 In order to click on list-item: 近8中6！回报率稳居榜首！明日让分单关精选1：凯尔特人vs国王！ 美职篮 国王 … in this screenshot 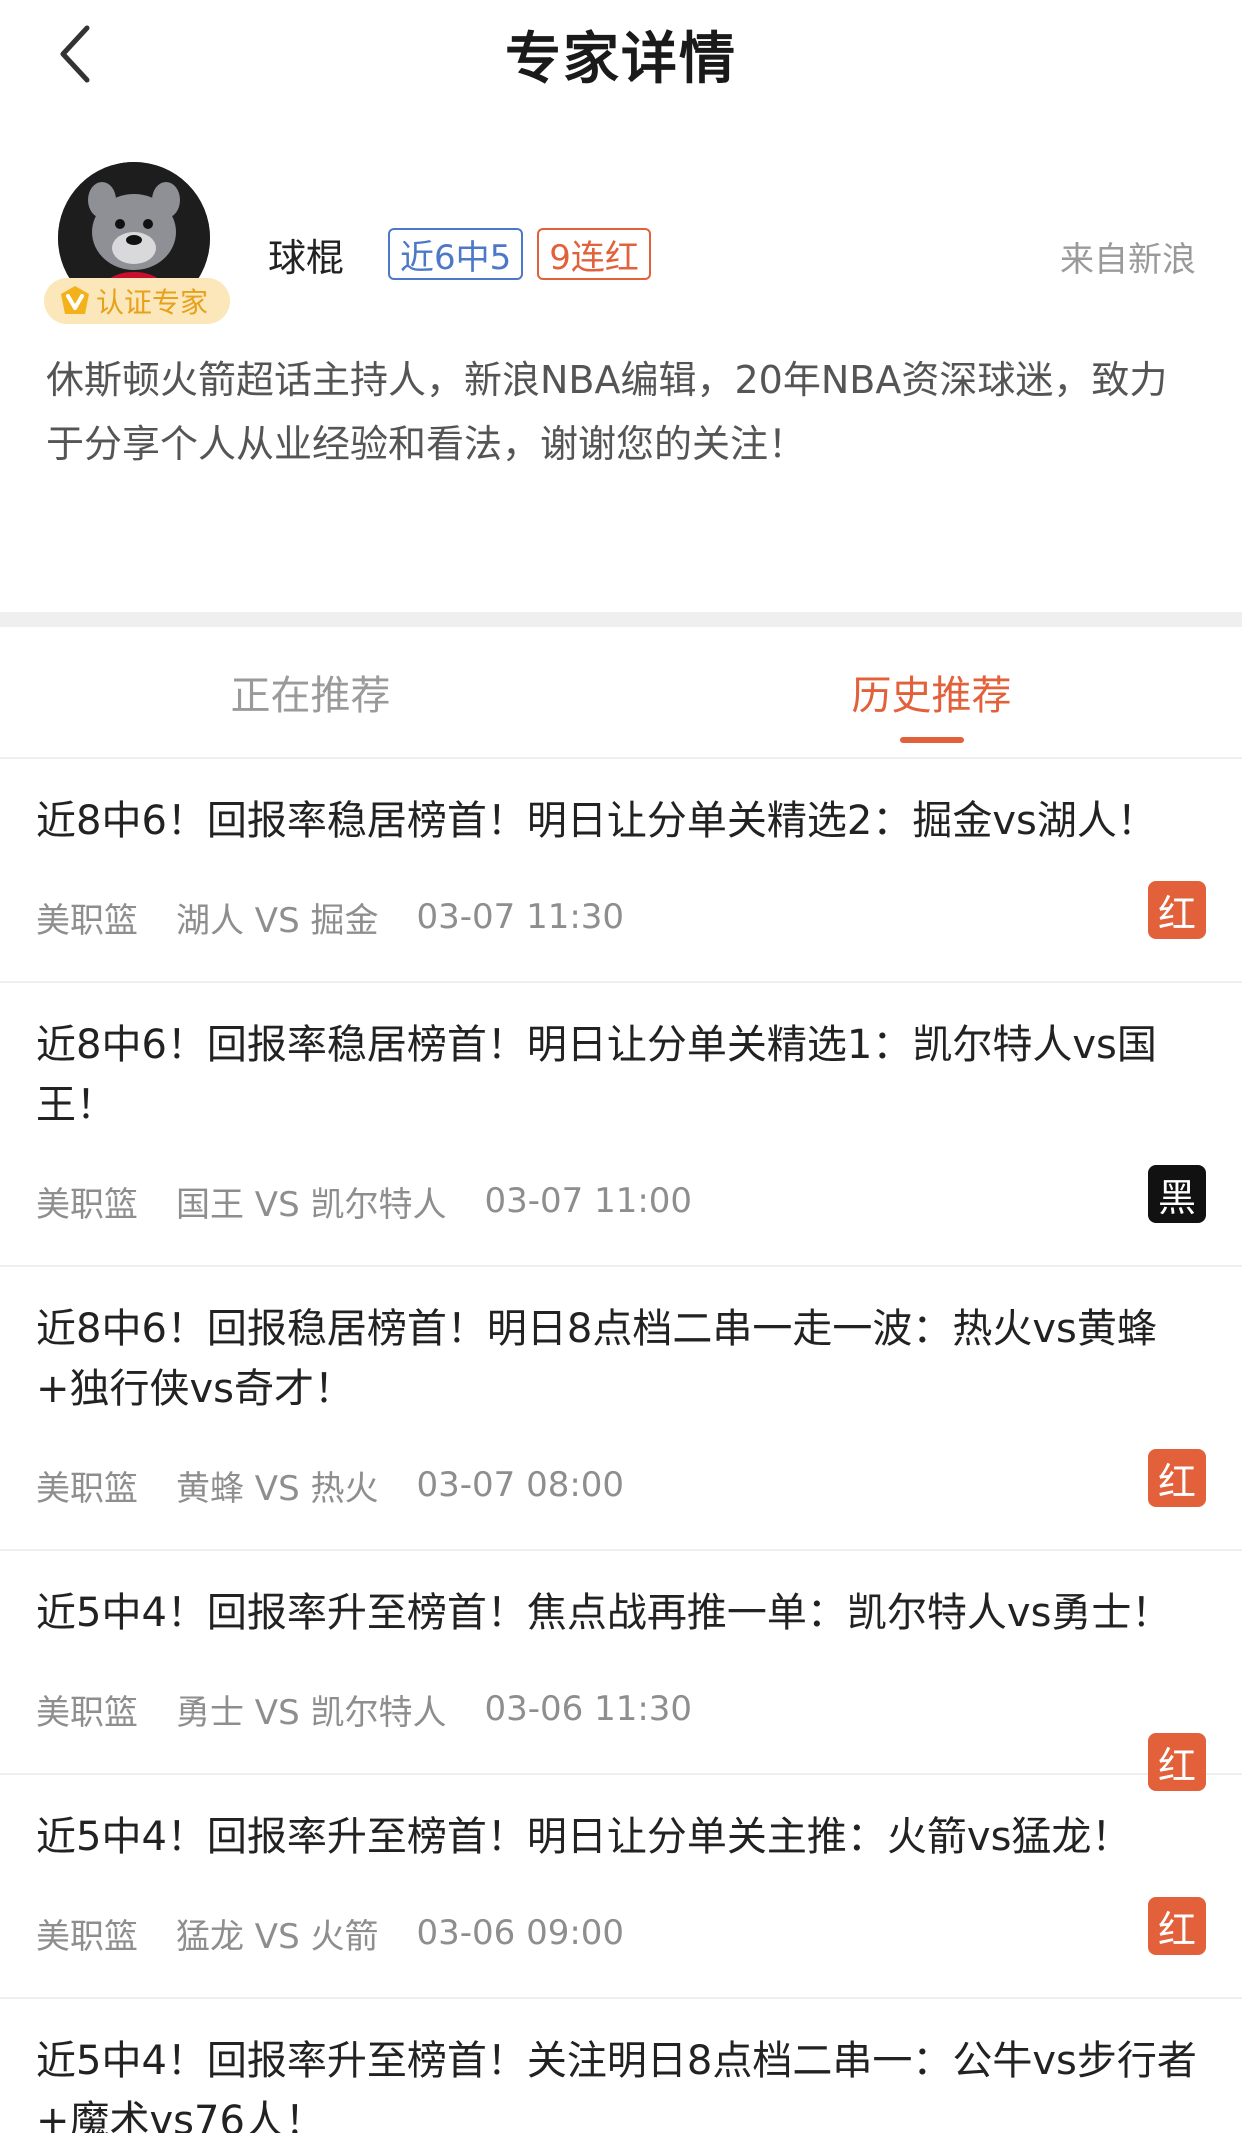, I will do `click(621, 1125)`.